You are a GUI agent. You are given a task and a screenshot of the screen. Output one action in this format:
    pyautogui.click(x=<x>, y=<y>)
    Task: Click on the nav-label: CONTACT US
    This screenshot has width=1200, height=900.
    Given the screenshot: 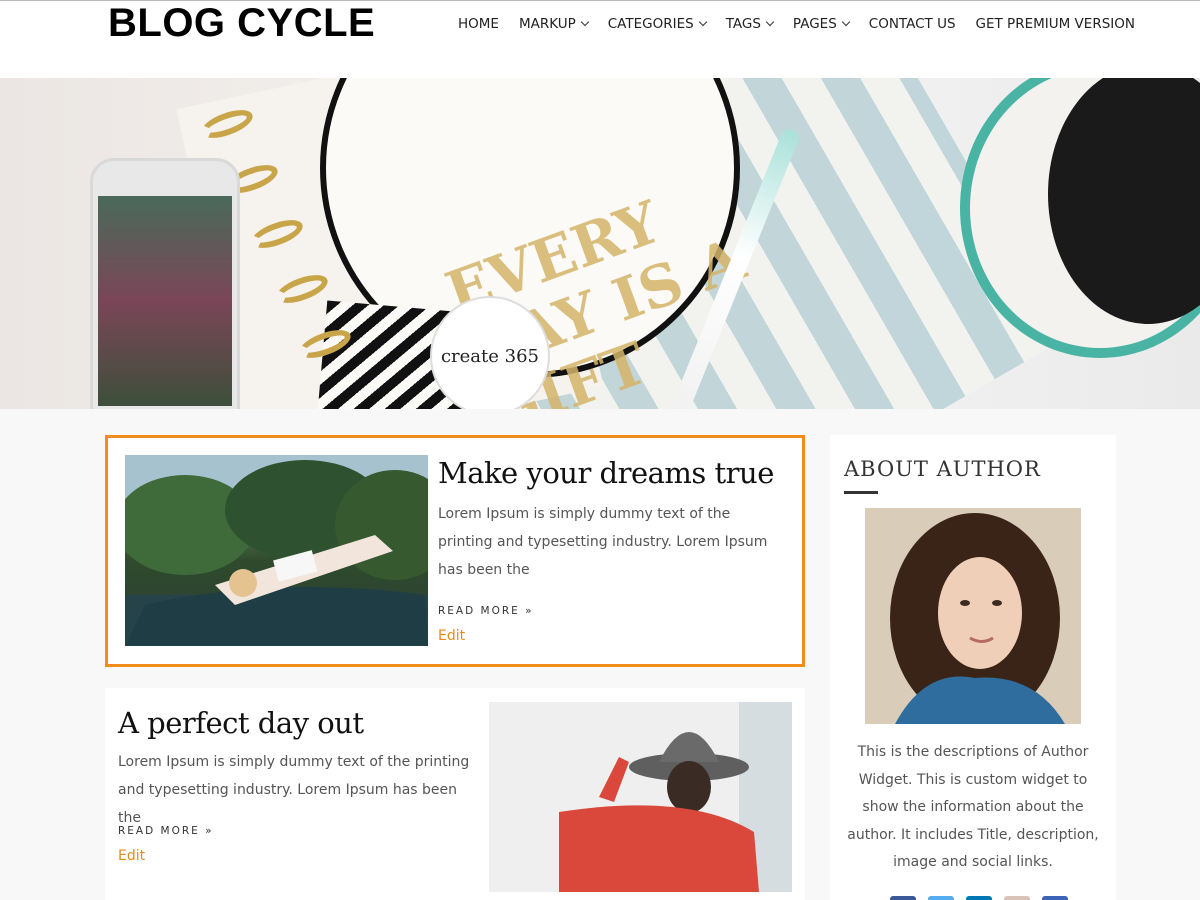 What is the action you would take?
    pyautogui.click(x=912, y=24)
    